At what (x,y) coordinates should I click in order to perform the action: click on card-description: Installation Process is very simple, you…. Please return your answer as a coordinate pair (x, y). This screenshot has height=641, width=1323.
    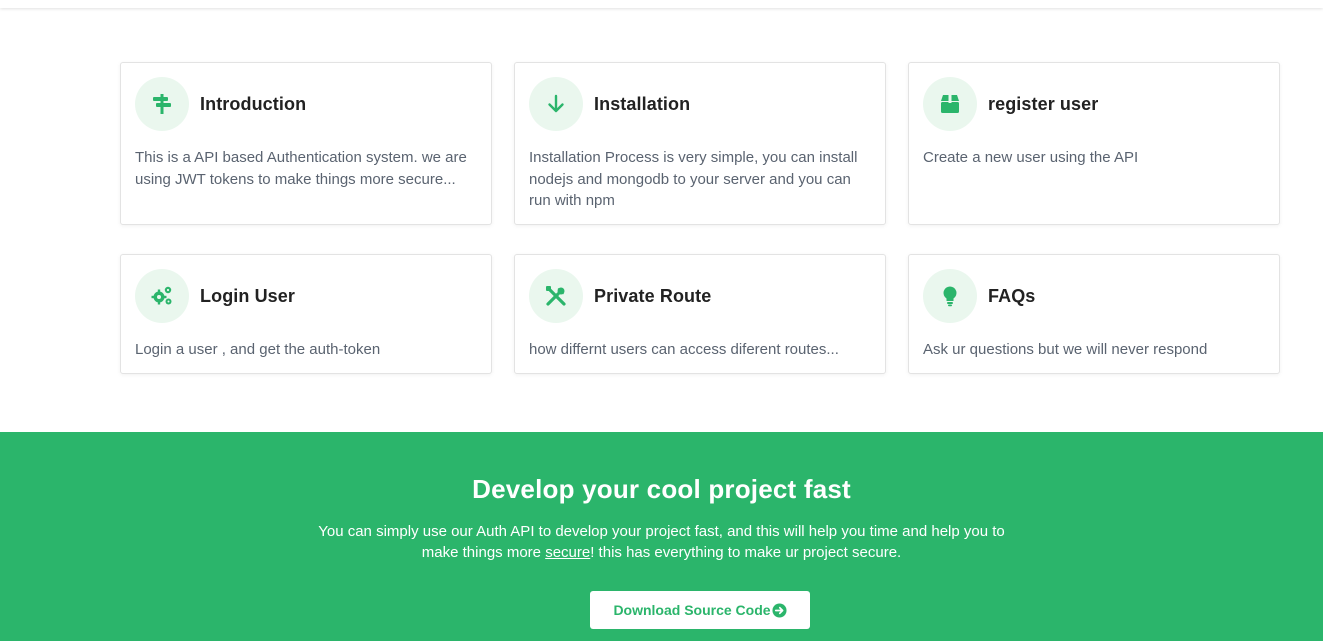
    Looking at the image, I should click on (693, 179).